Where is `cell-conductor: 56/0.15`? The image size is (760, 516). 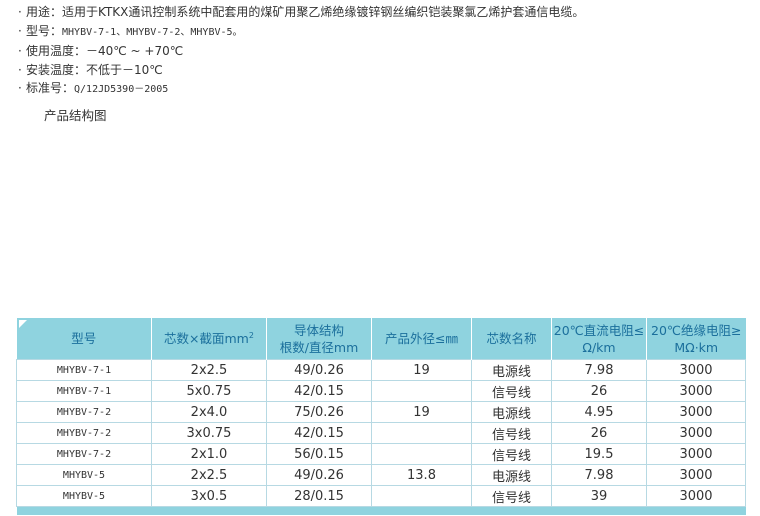
cell-conductor: 56/0.15 is located at coordinates (319, 454).